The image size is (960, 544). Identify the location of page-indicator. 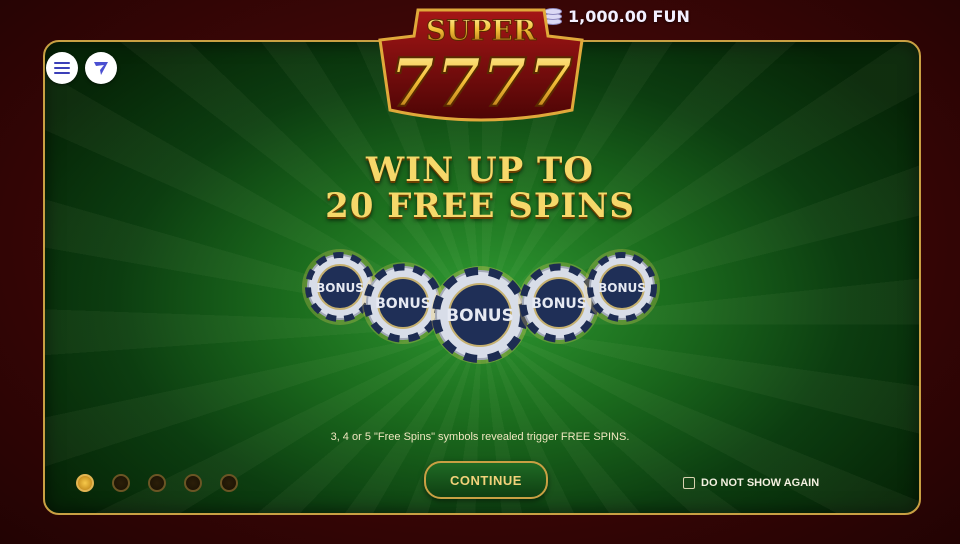
(157, 483).